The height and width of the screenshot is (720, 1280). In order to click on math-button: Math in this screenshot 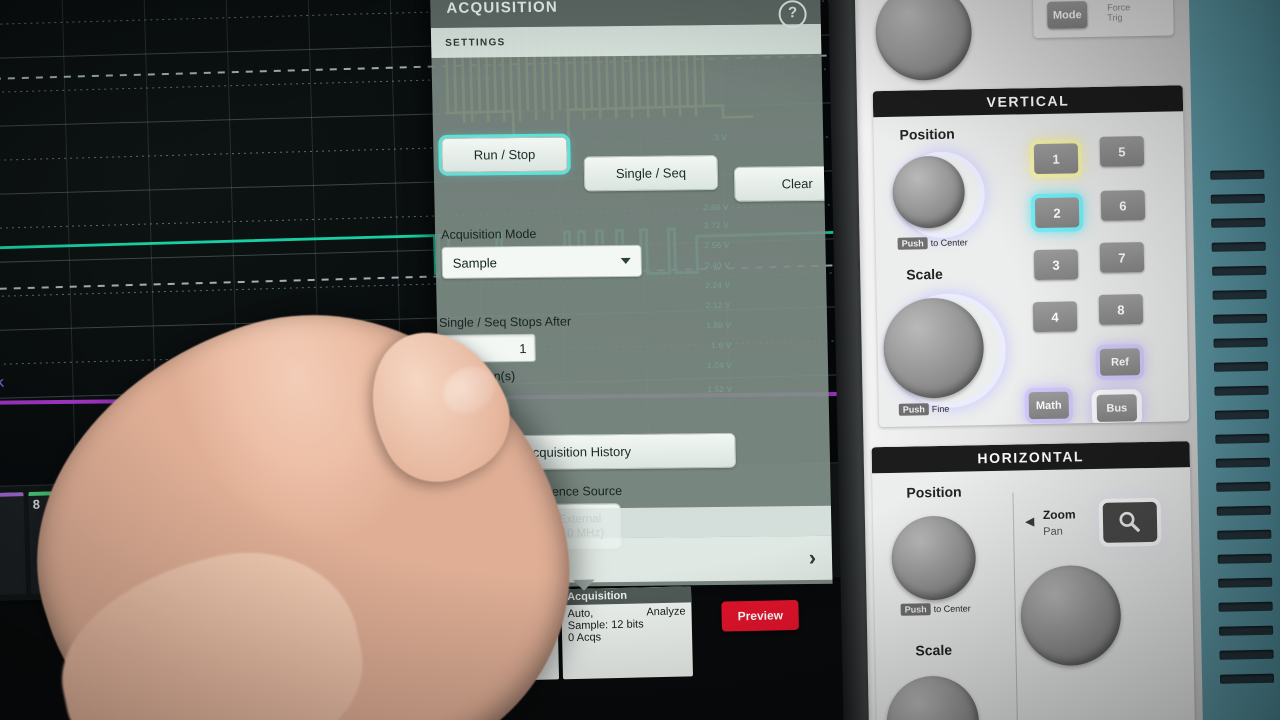, I will do `click(1049, 405)`.